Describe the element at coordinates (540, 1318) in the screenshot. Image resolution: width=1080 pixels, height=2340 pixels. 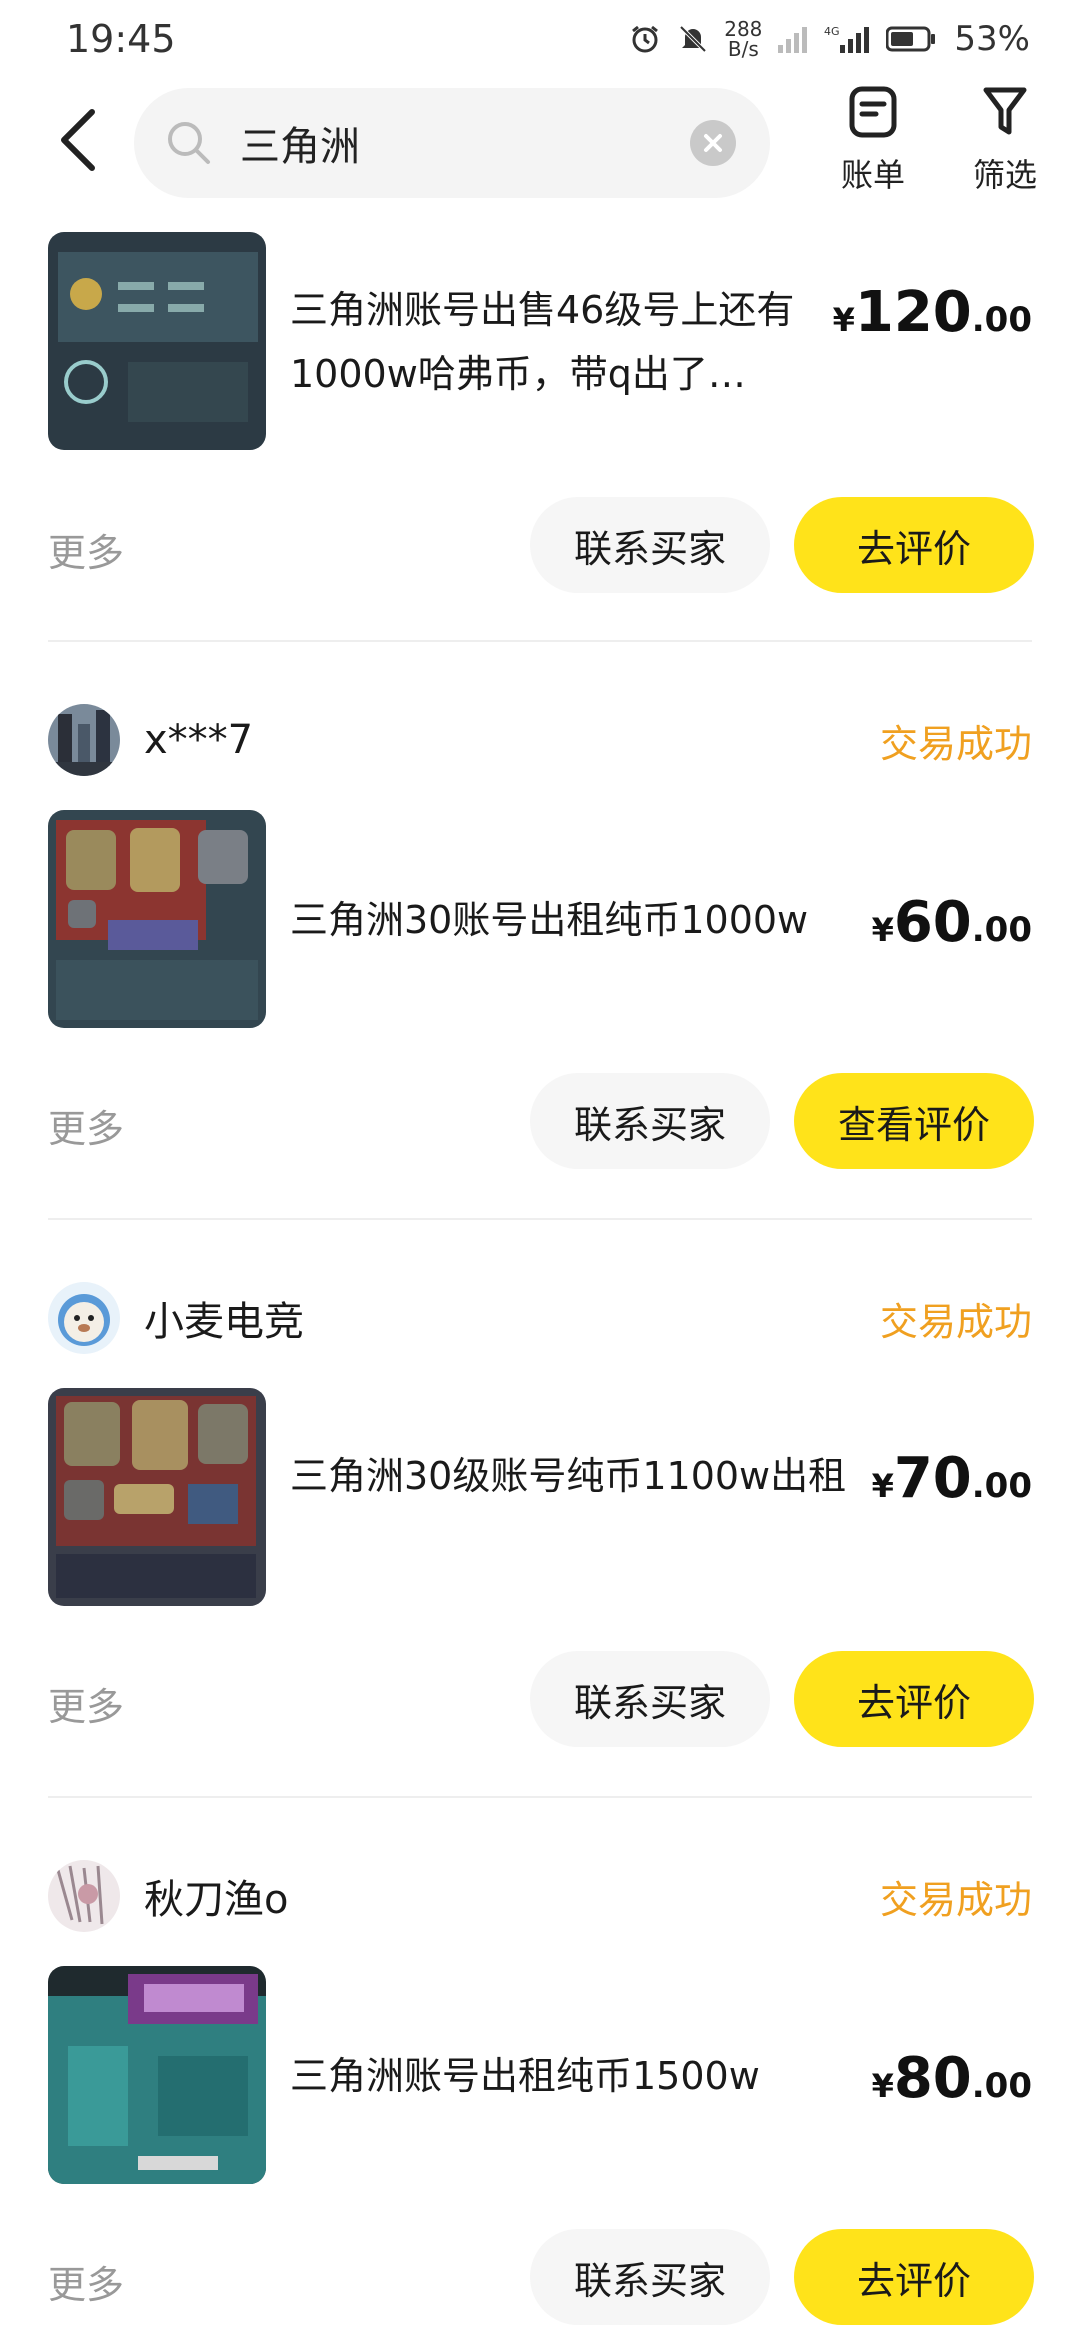
I see `seller-row: 小麦电竞 交易成功` at that location.